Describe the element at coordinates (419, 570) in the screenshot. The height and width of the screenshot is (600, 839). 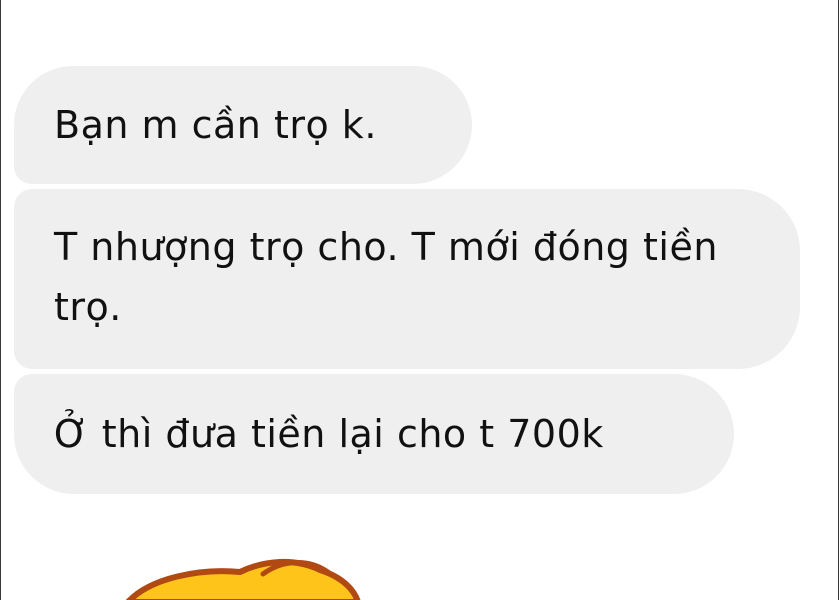
I see `yellow-character-sticker-icon` at that location.